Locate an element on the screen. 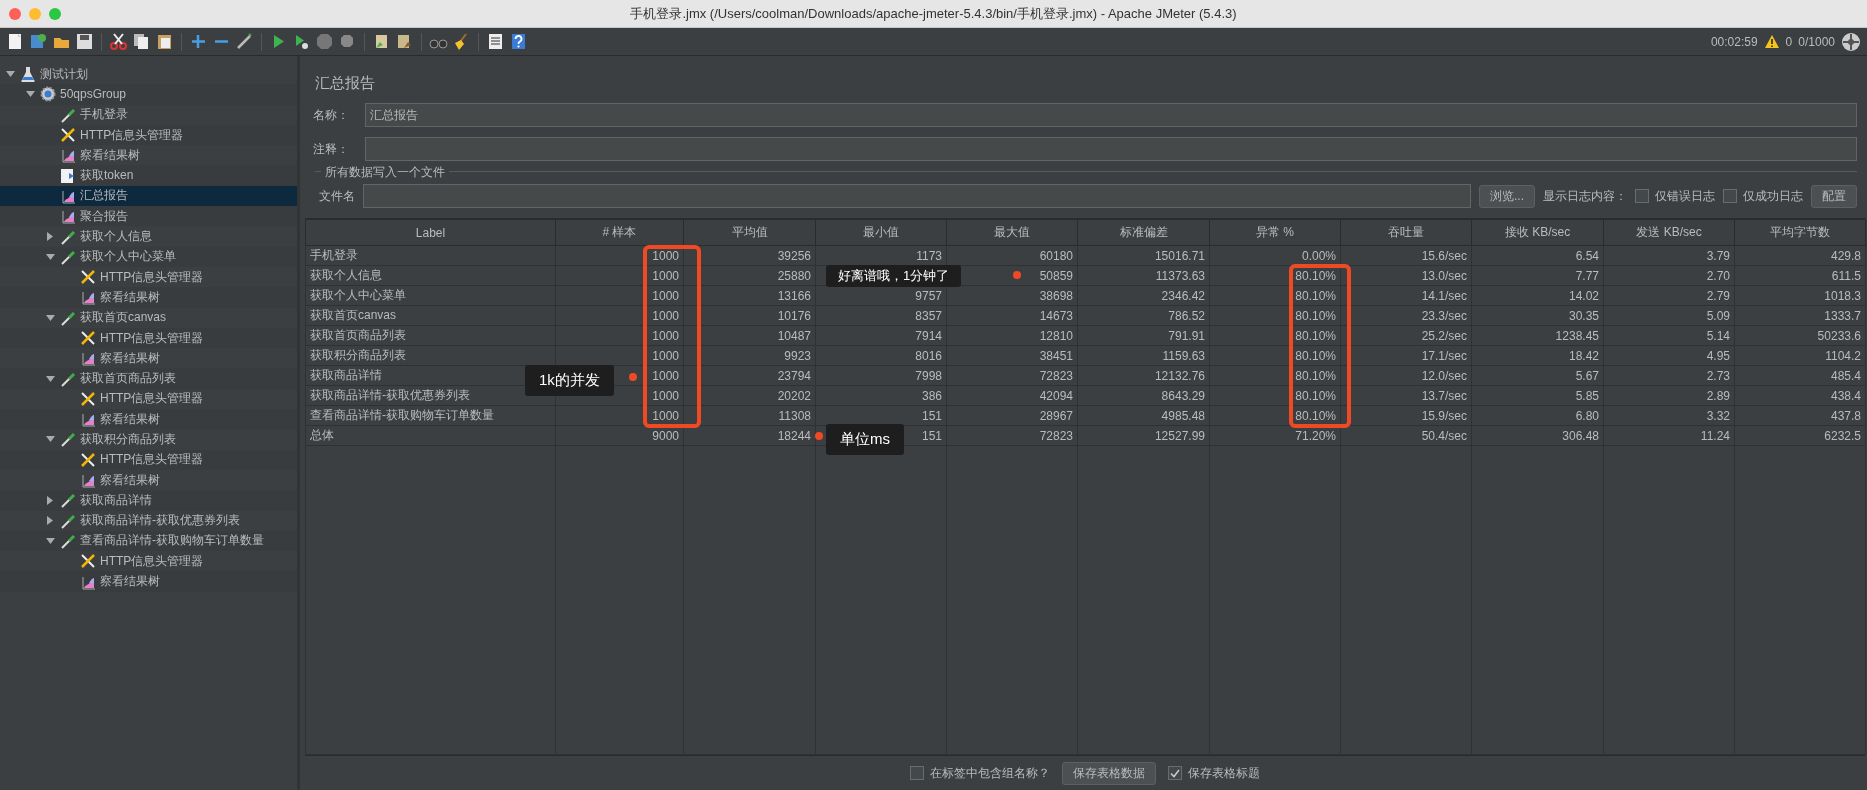 Image resolution: width=1867 pixels, height=790 pixels. tree-item: 测试计划 is located at coordinates (148, 74).